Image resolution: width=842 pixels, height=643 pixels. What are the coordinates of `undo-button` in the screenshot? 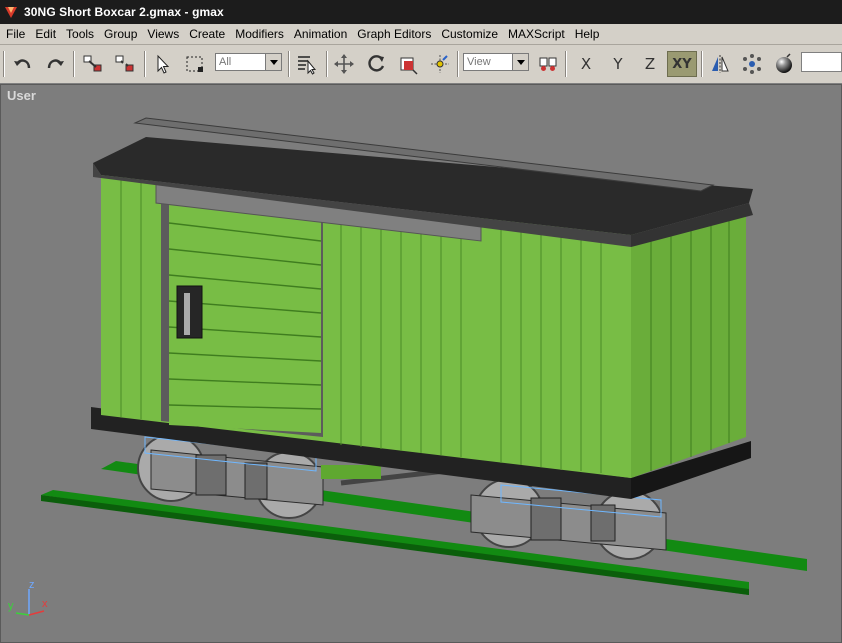 It's located at (23, 64).